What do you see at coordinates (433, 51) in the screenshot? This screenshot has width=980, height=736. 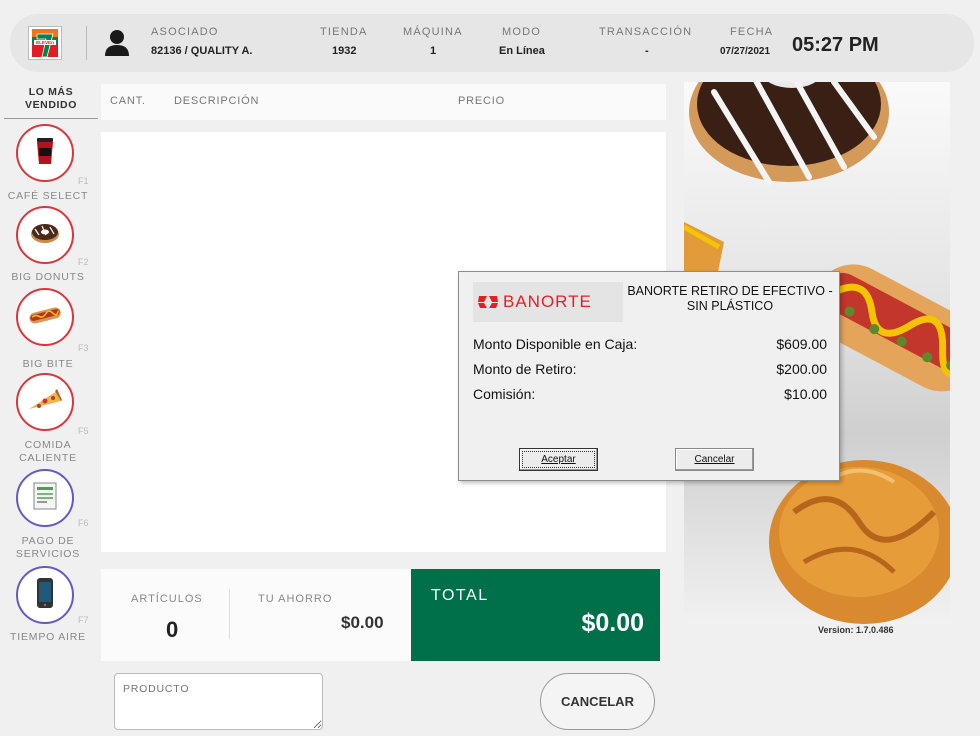 I see `machine-value: 1` at bounding box center [433, 51].